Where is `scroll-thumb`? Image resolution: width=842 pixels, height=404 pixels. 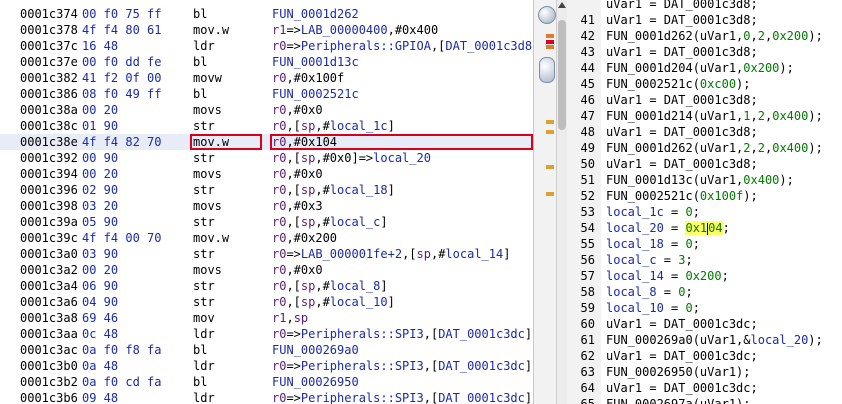
scroll-thumb is located at coordinates (562, 75).